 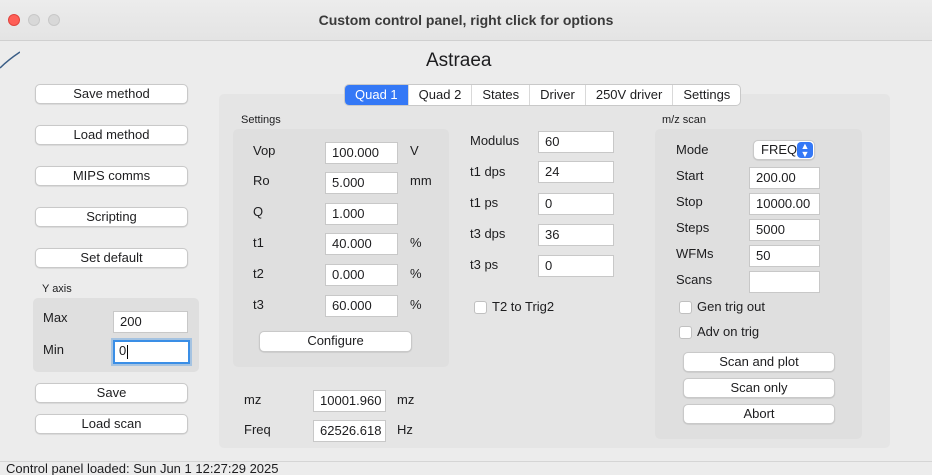 I want to click on t3-input: 60.000, so click(x=361, y=306).